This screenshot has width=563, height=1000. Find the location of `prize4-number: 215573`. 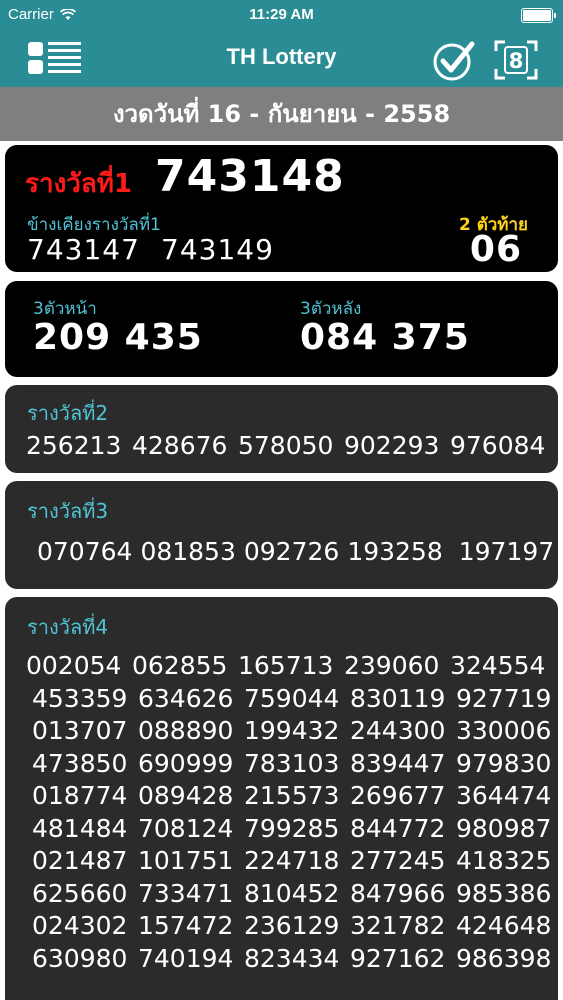

prize4-number: 215573 is located at coordinates (292, 795).